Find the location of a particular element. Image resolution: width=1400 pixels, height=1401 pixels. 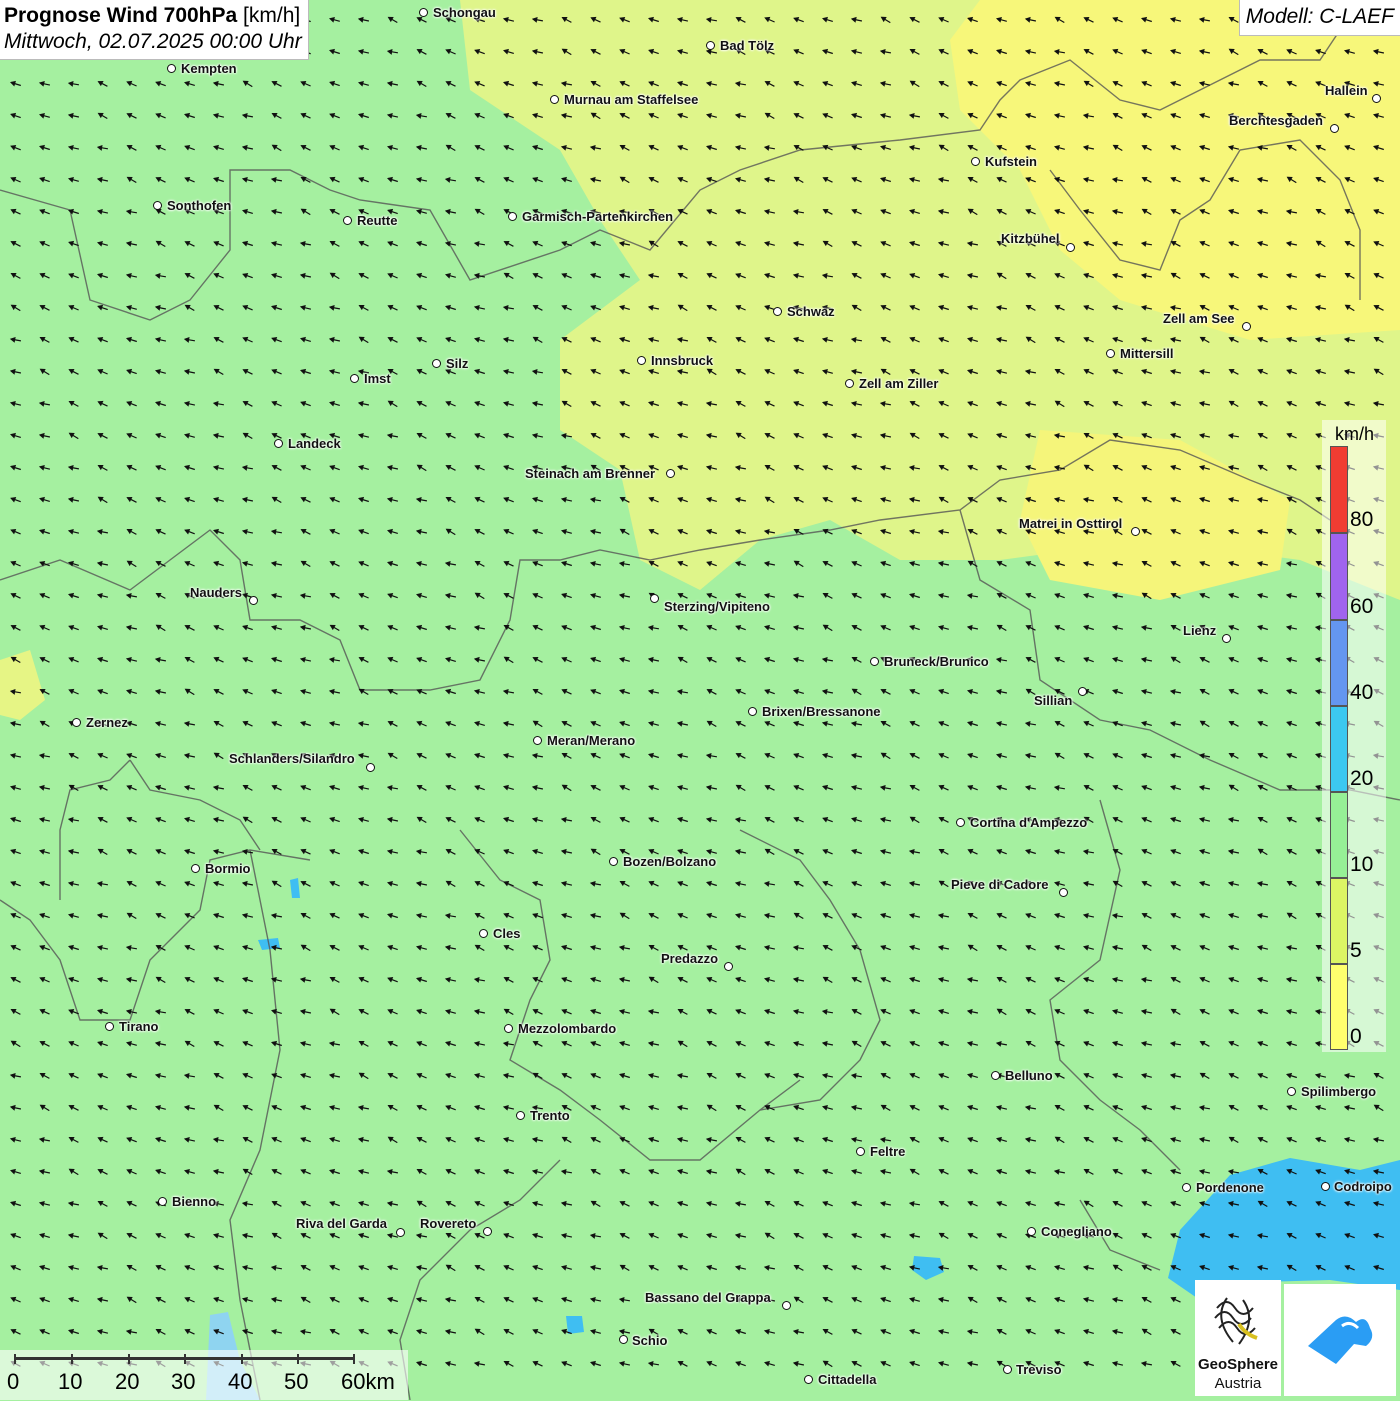

city-label-imst: Imst is located at coordinates (377, 378).